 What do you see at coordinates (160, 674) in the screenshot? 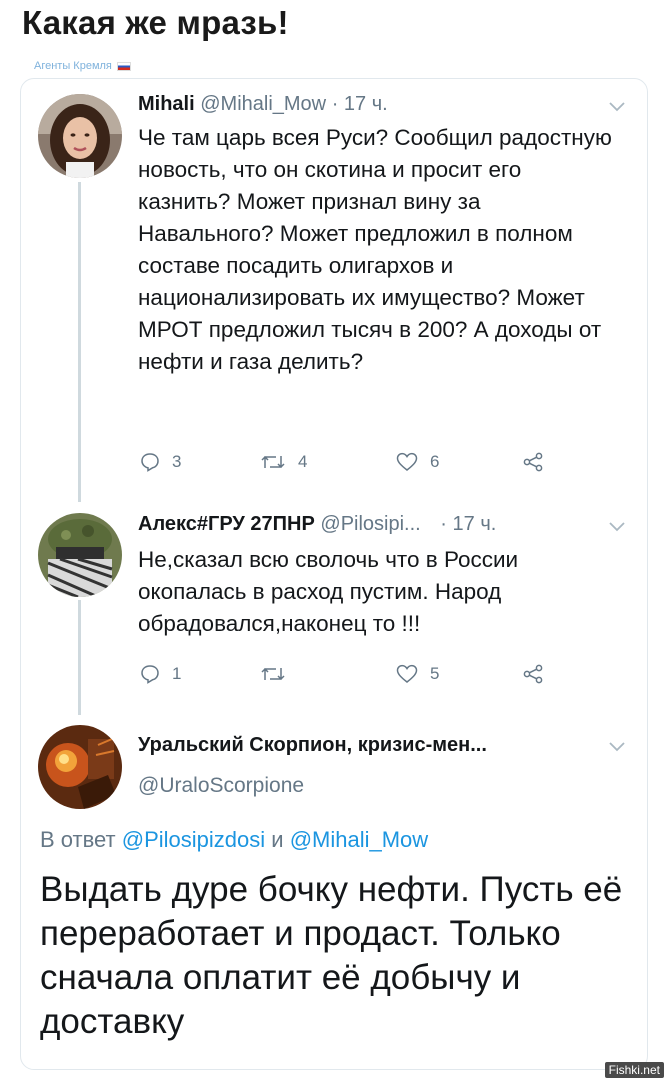
I see `reply-button: 1` at bounding box center [160, 674].